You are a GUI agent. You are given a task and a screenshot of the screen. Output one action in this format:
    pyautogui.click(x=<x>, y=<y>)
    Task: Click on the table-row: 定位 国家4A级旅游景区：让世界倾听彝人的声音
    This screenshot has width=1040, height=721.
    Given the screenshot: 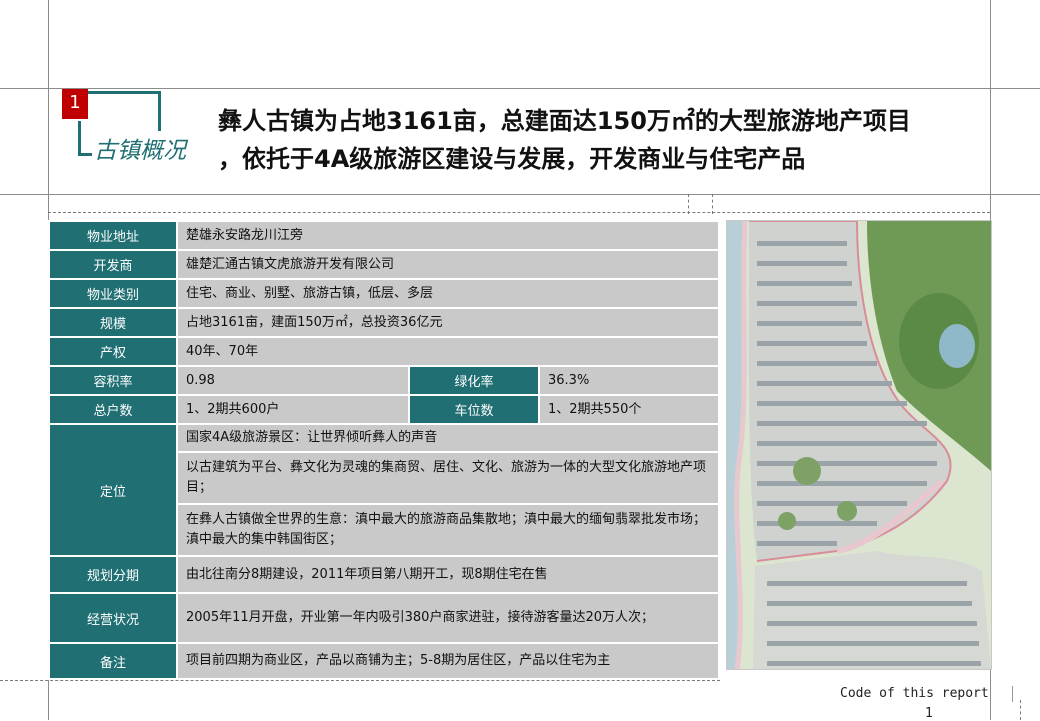 What is the action you would take?
    pyautogui.click(x=384, y=490)
    